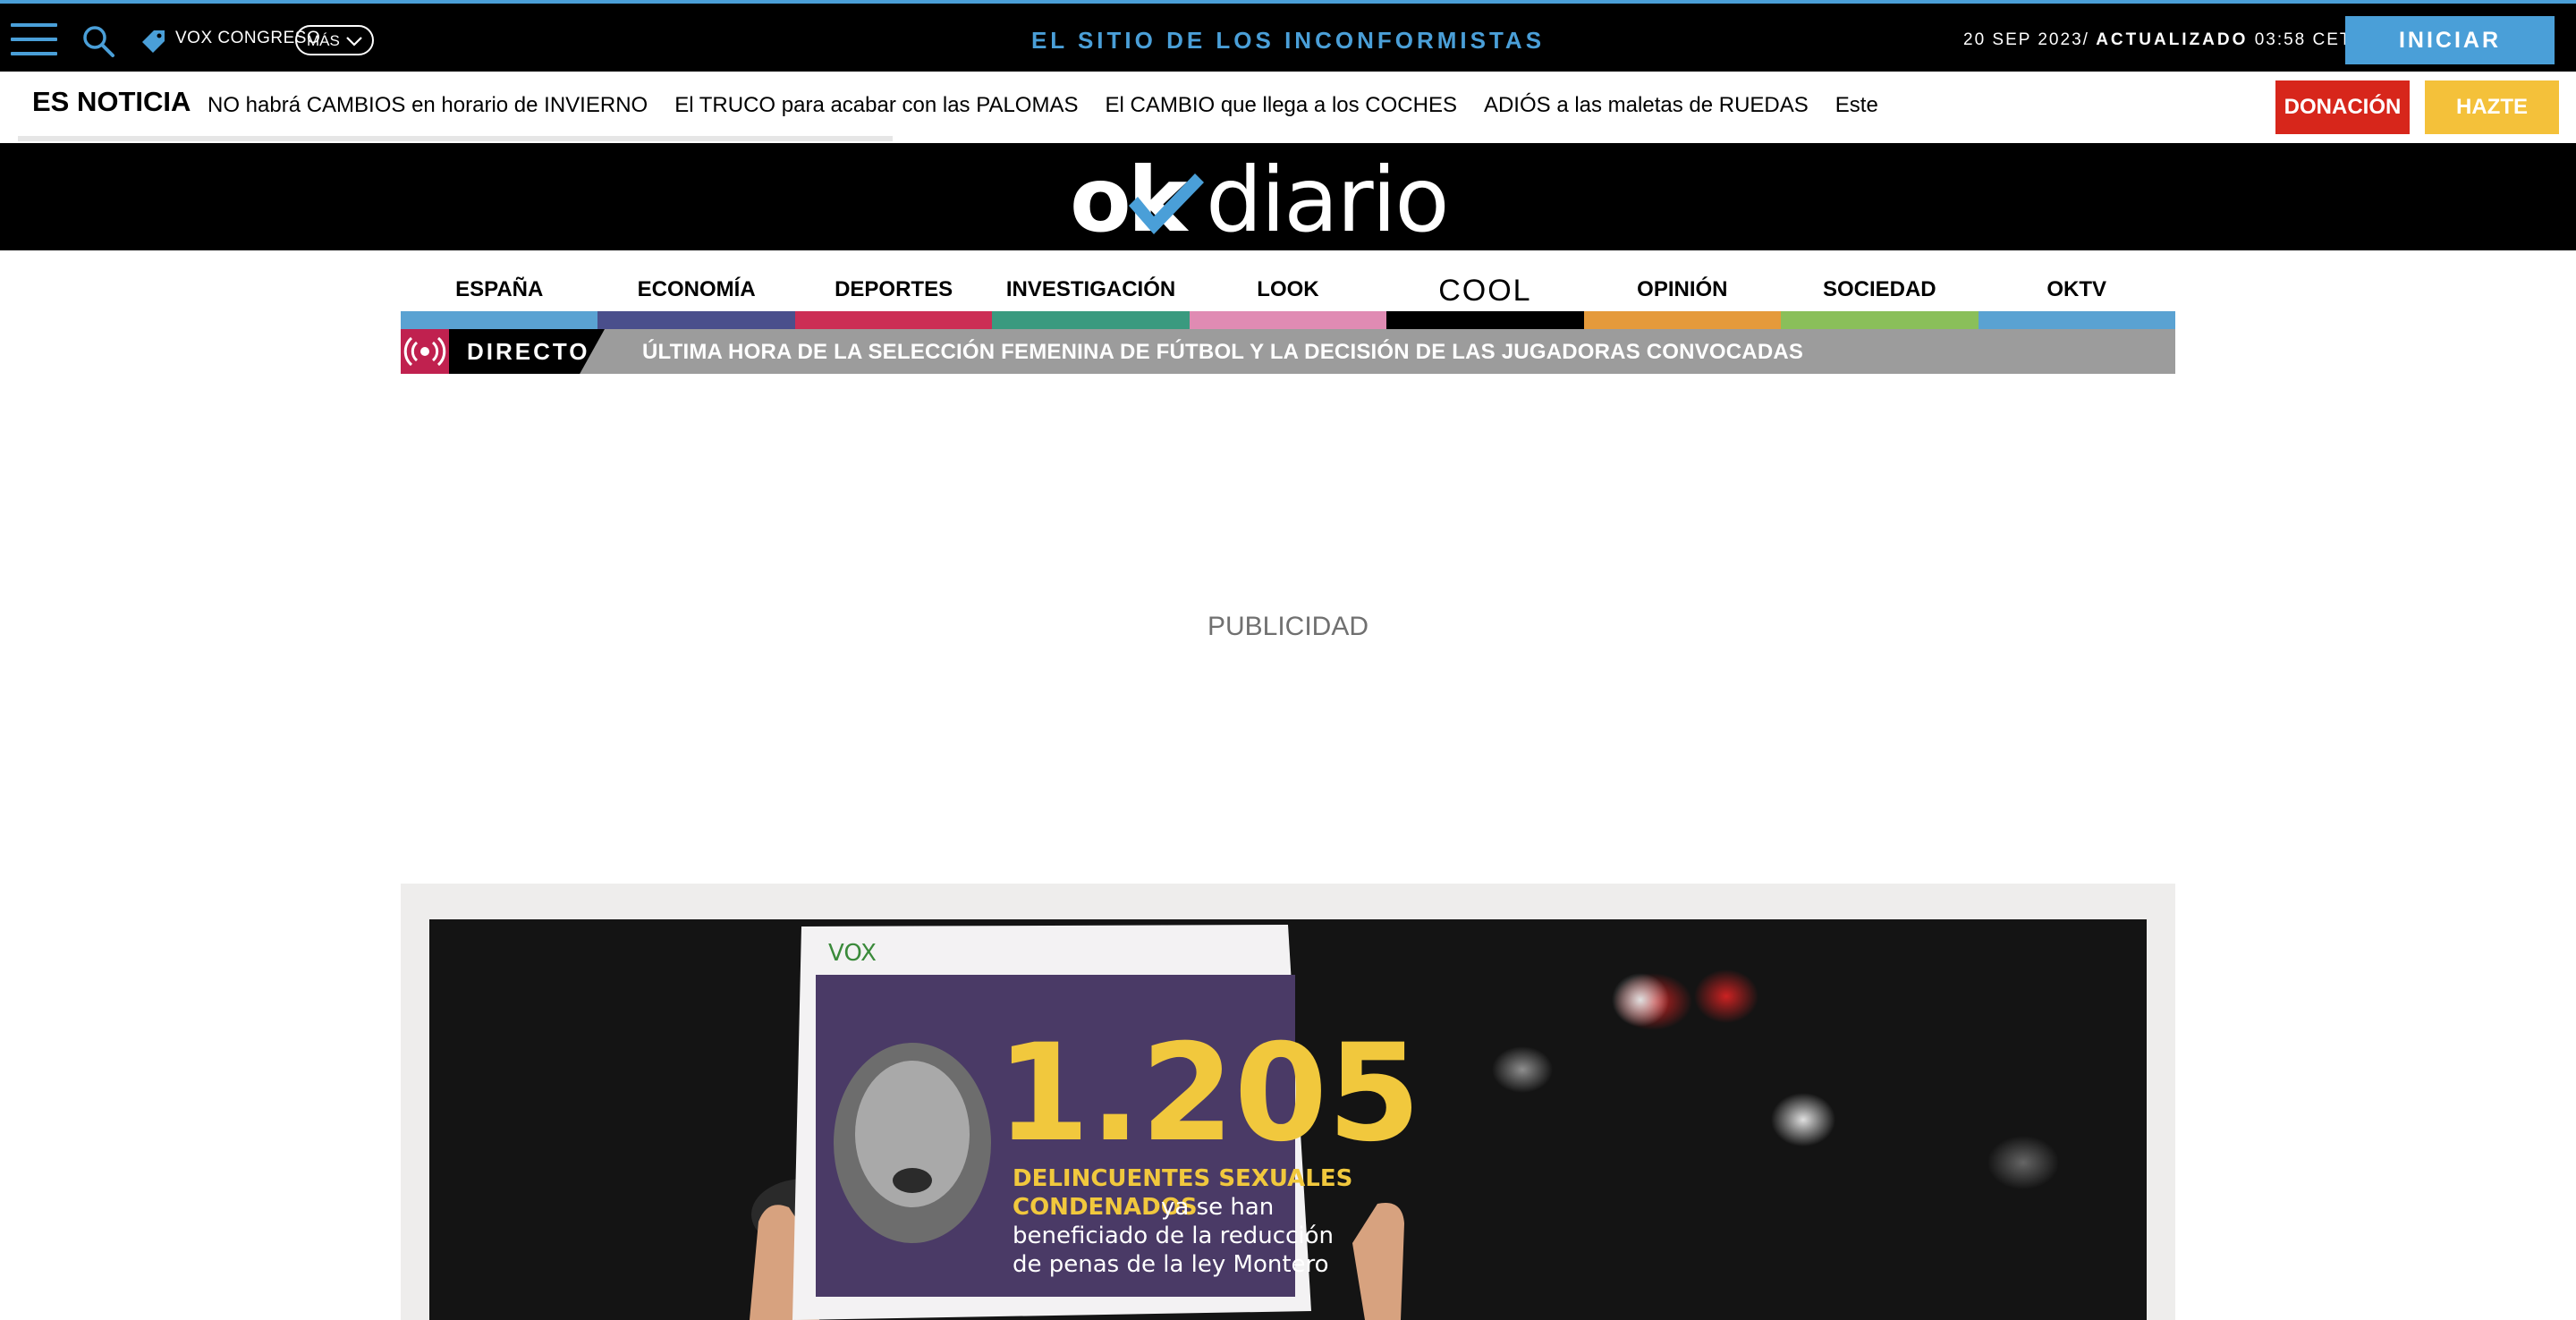  What do you see at coordinates (1171, 1264) in the screenshot?
I see `sign-line-4: de penas de la ley Montero` at bounding box center [1171, 1264].